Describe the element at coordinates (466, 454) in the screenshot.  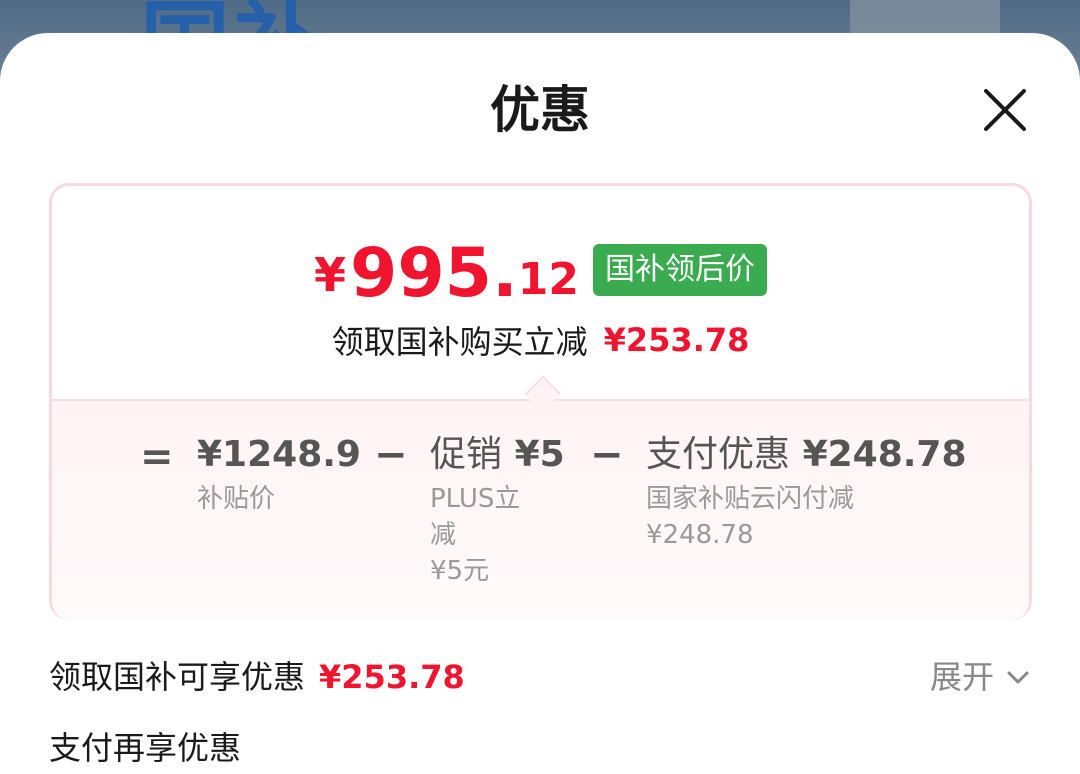
I see `promo-label: 促销` at that location.